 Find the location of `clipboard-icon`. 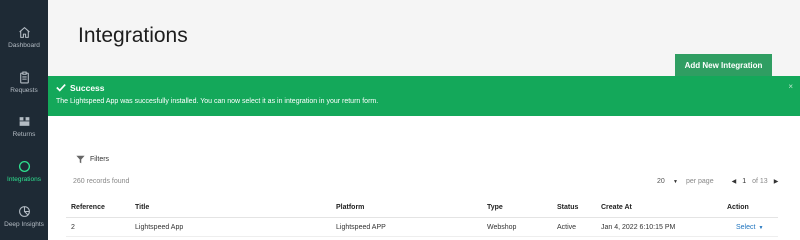

clipboard-icon is located at coordinates (24, 77).